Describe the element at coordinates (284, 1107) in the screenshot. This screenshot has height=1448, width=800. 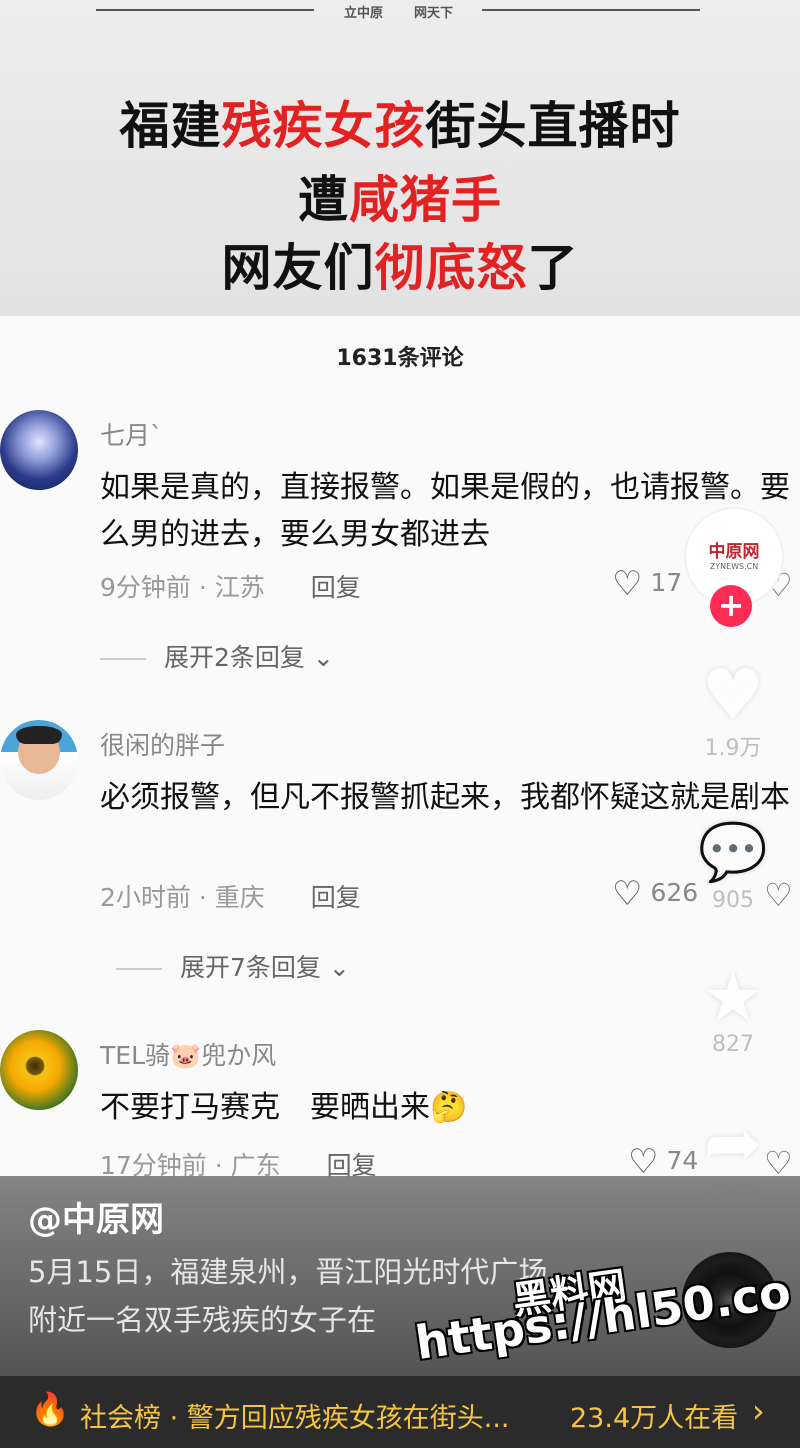
I see `comment-text: 不要打马赛克 要晒出来🤔` at that location.